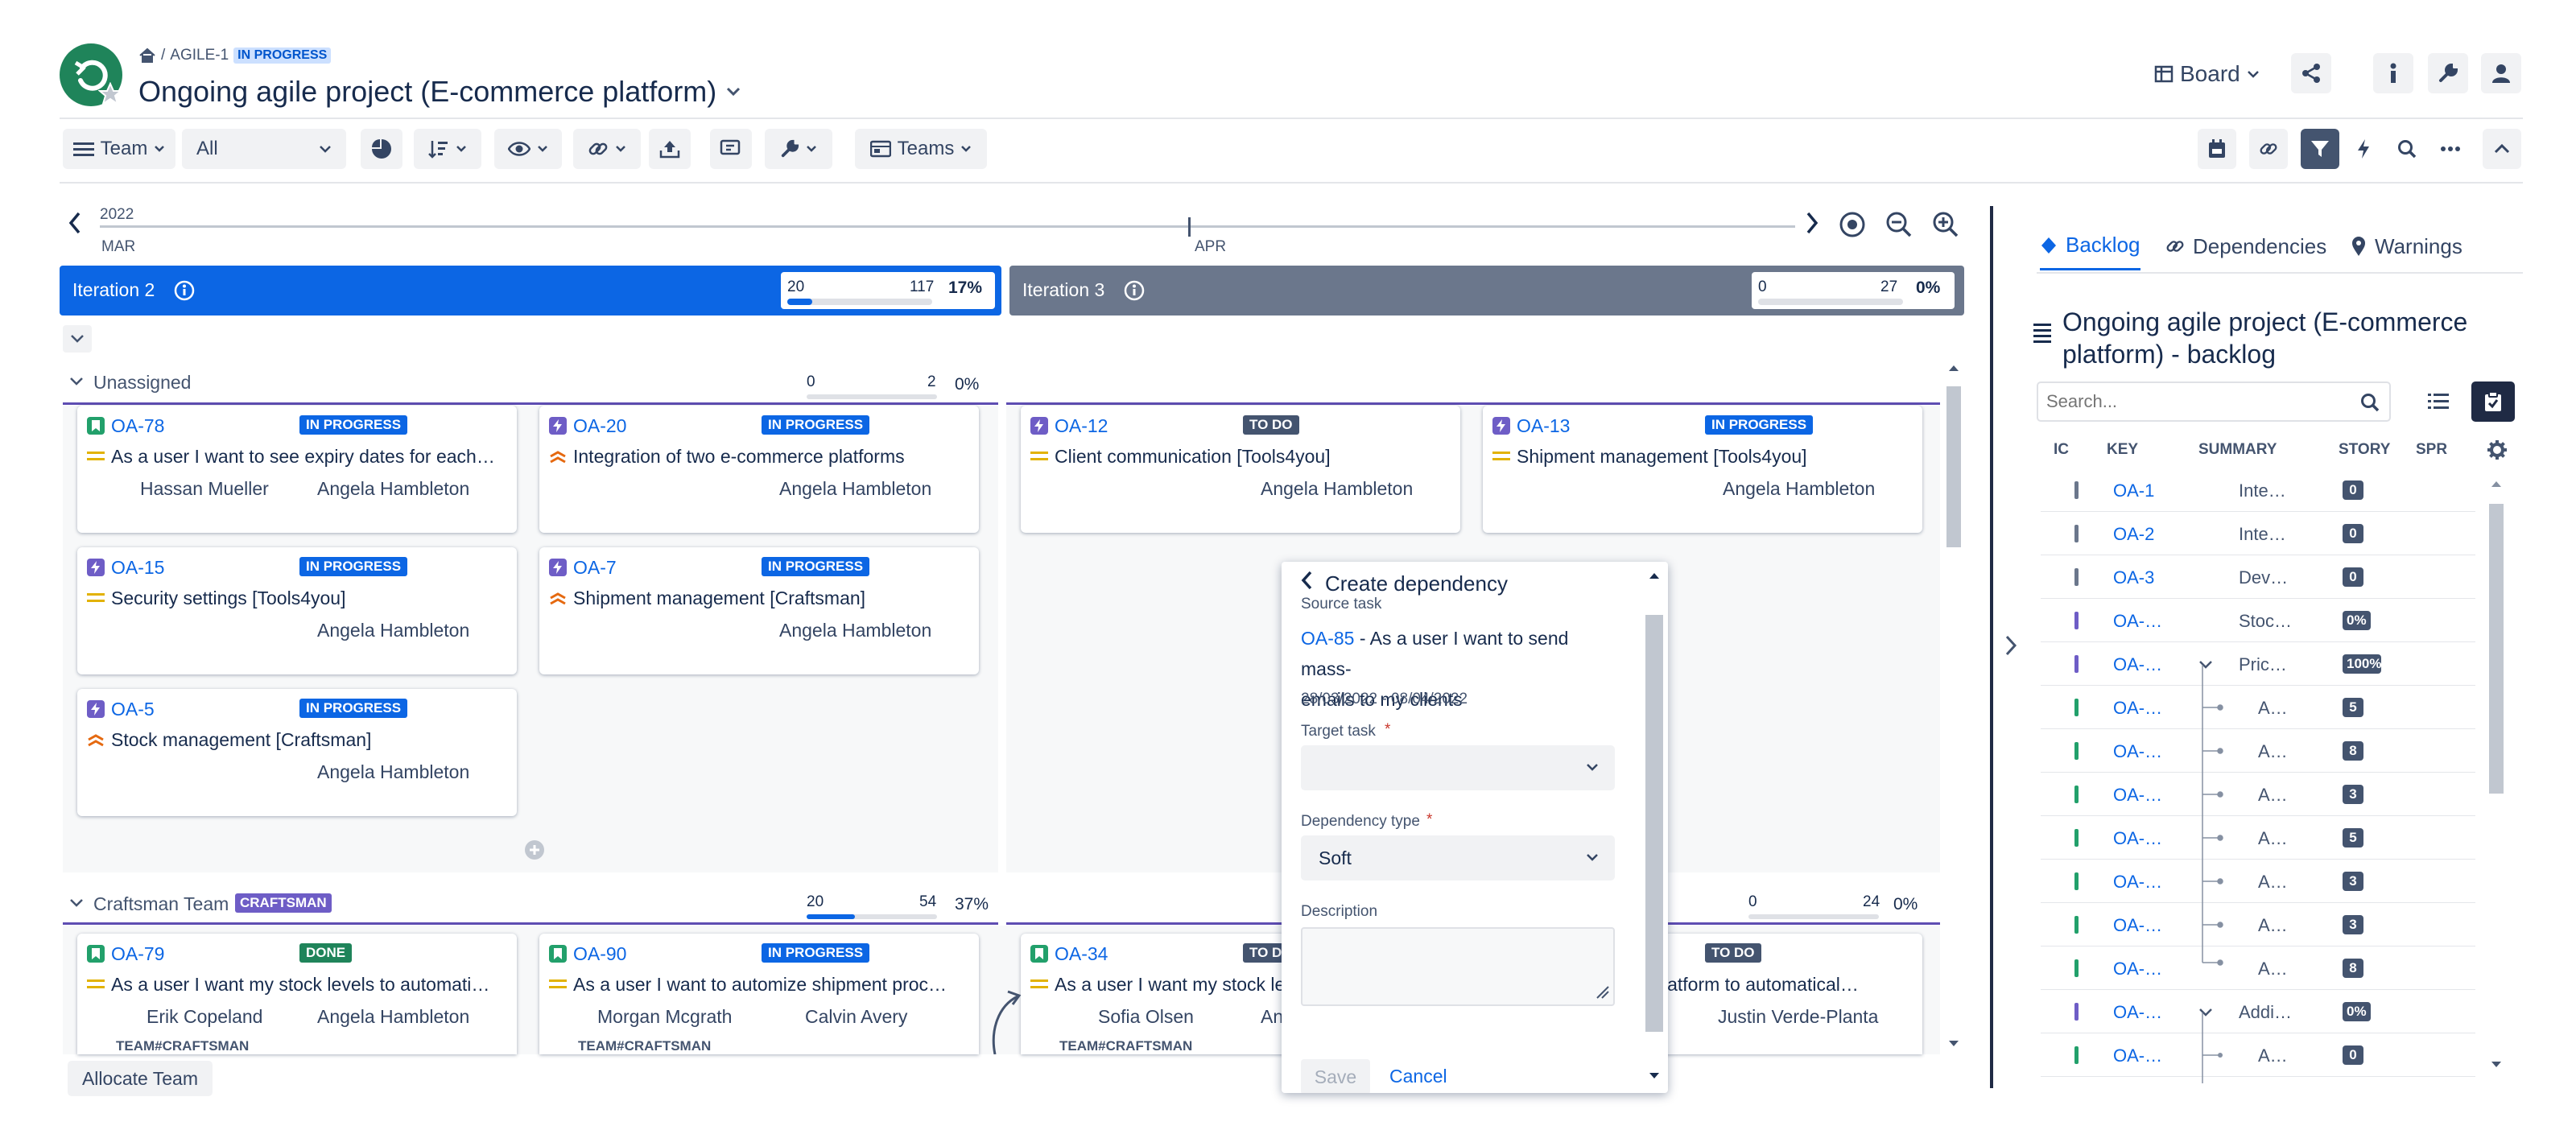  What do you see at coordinates (2370, 402) in the screenshot?
I see `search-icon` at bounding box center [2370, 402].